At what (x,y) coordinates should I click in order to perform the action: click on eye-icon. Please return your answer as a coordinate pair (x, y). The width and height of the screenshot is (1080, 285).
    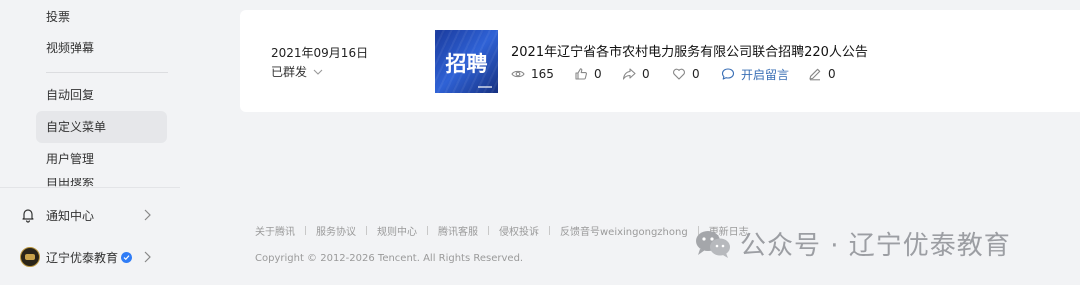
    Looking at the image, I should click on (521, 74).